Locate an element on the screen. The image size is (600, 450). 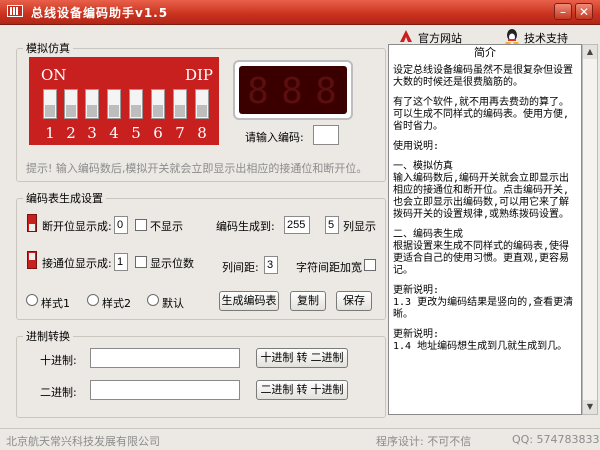
status-bar: 北京航天常兴科技发展有限公司 程序设计: 不可不信 QQ: 574783833 is located at coordinates (300, 439).